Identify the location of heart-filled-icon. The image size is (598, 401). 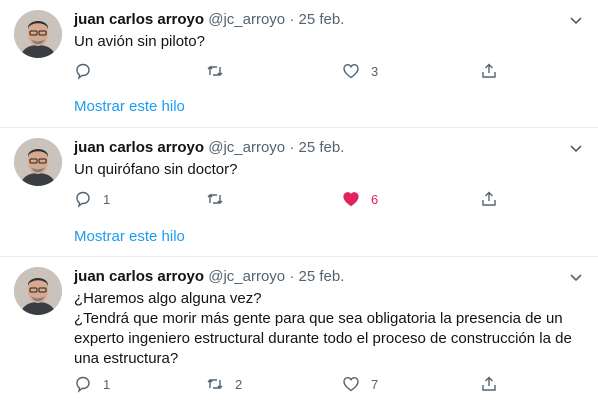
(351, 199).